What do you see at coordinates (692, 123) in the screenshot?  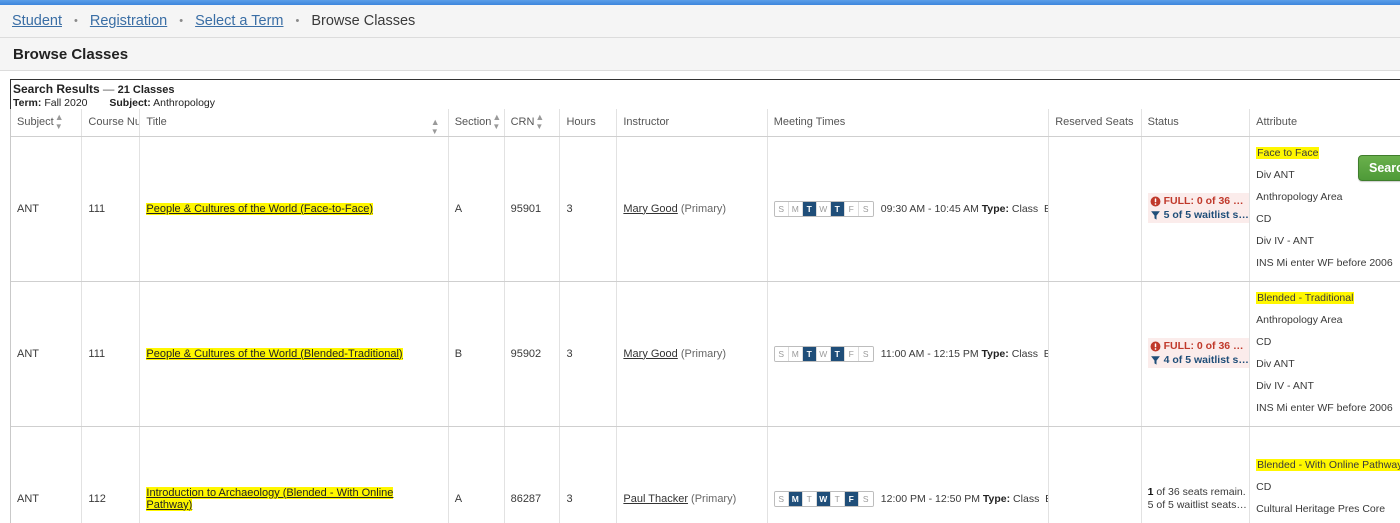 I see `column-header-instructor: Instructor` at bounding box center [692, 123].